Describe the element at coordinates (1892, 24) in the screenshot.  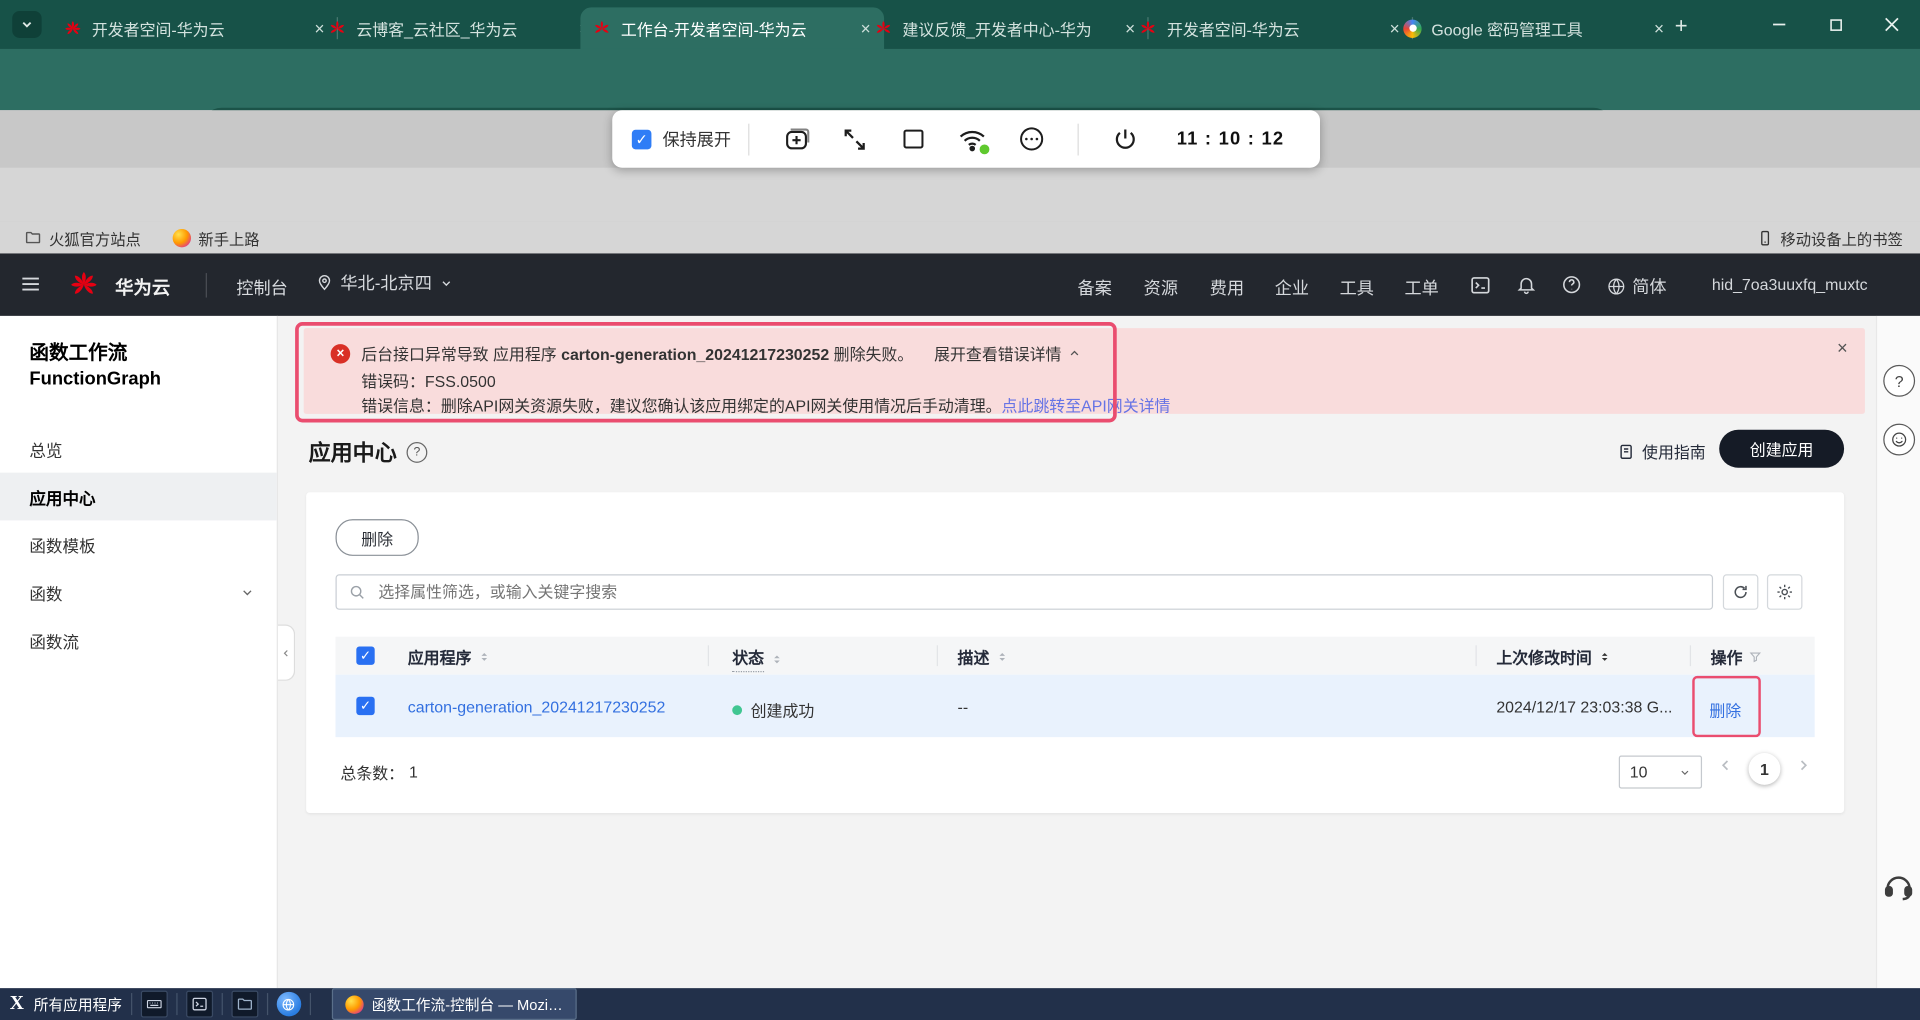
I see `window-close-button` at that location.